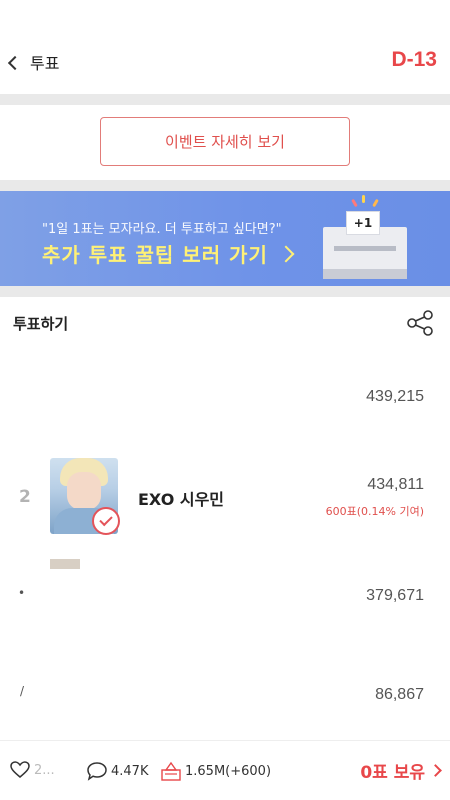 The width and height of the screenshot is (450, 800). What do you see at coordinates (365, 248) in the screenshot?
I see `ballot-slot` at bounding box center [365, 248].